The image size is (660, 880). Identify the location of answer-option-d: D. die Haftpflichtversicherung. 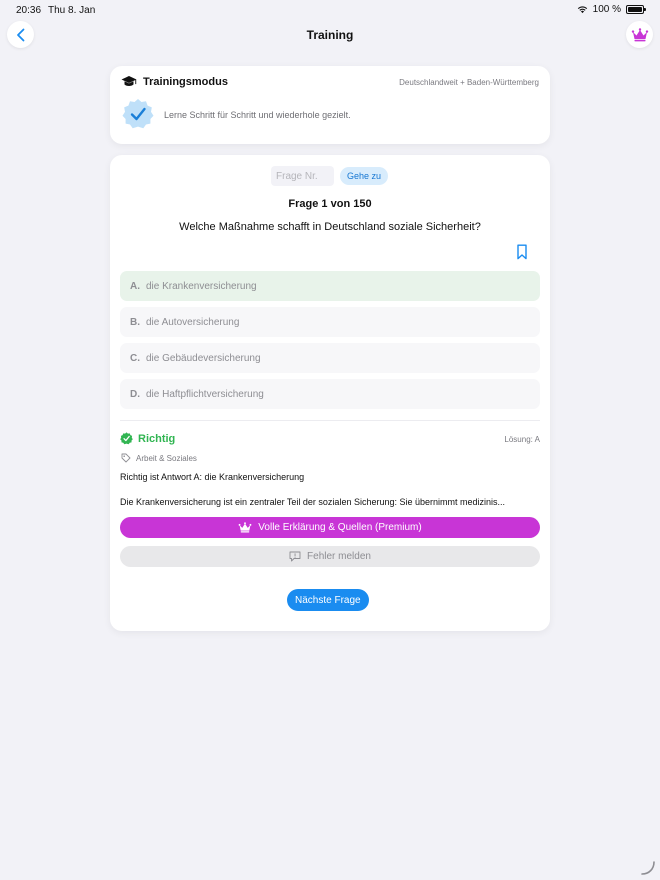
(330, 394).